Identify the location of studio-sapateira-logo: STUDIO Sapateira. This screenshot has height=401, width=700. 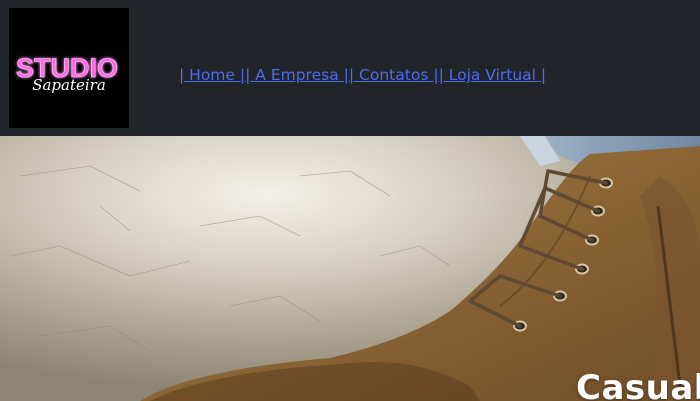
(69, 68).